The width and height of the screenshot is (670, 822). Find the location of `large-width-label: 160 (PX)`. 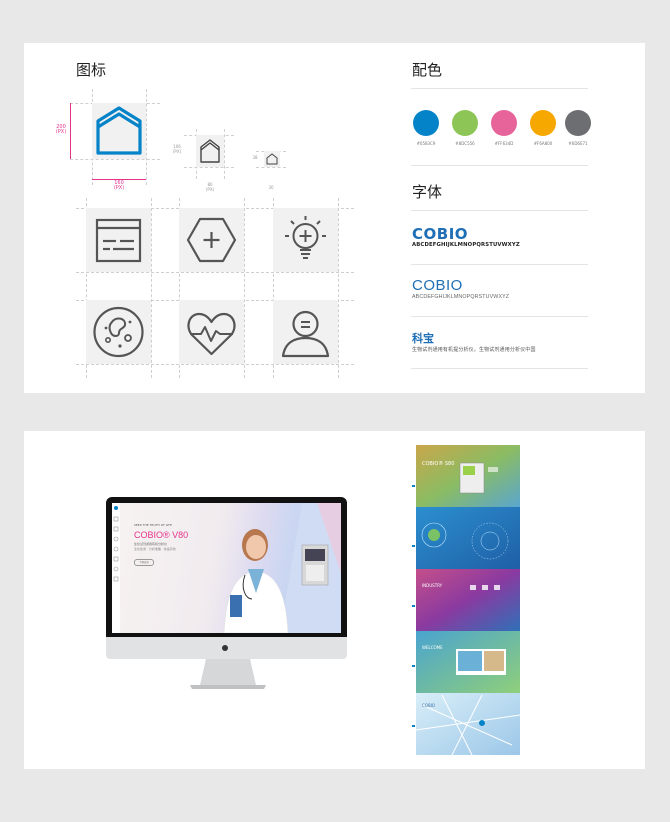

large-width-label: 160 (PX) is located at coordinates (119, 186).